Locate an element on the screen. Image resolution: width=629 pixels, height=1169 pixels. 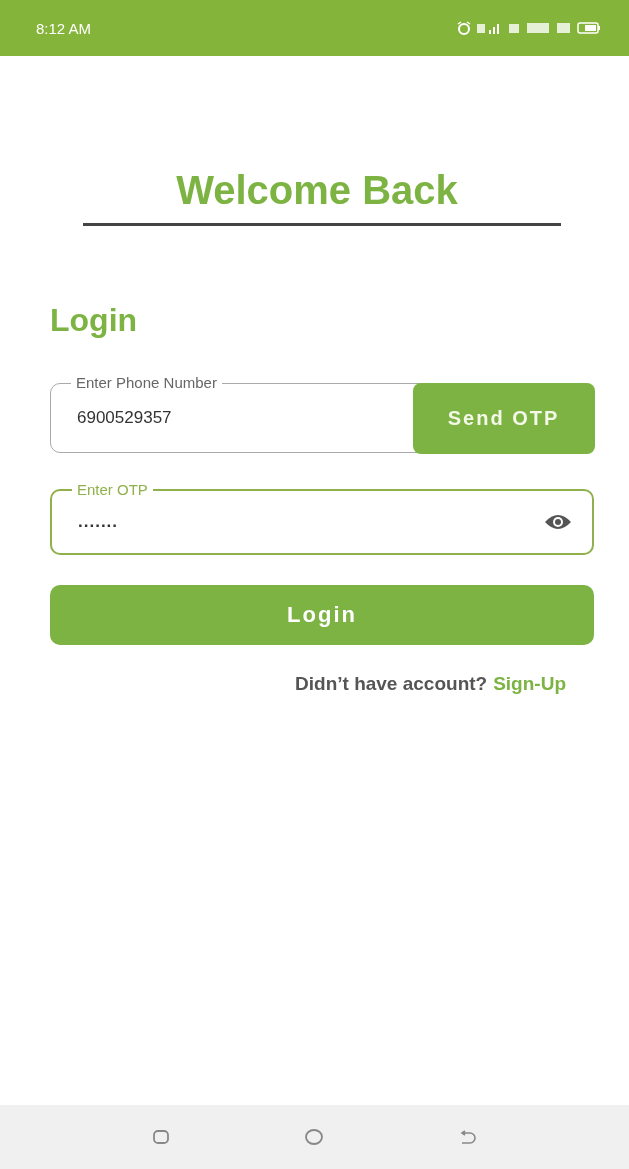
eye-icon is located at coordinates (558, 522).